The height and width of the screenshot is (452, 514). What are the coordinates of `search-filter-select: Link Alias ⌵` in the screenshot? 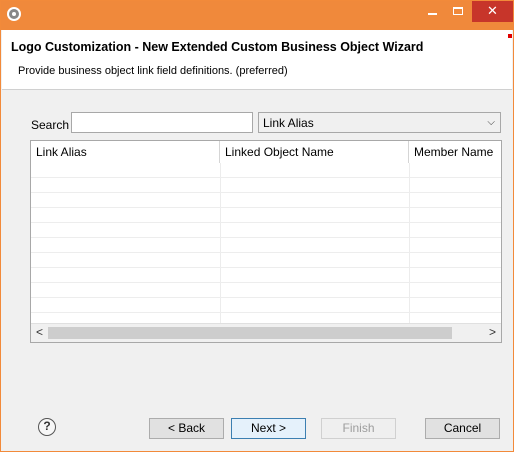 It's located at (379, 122).